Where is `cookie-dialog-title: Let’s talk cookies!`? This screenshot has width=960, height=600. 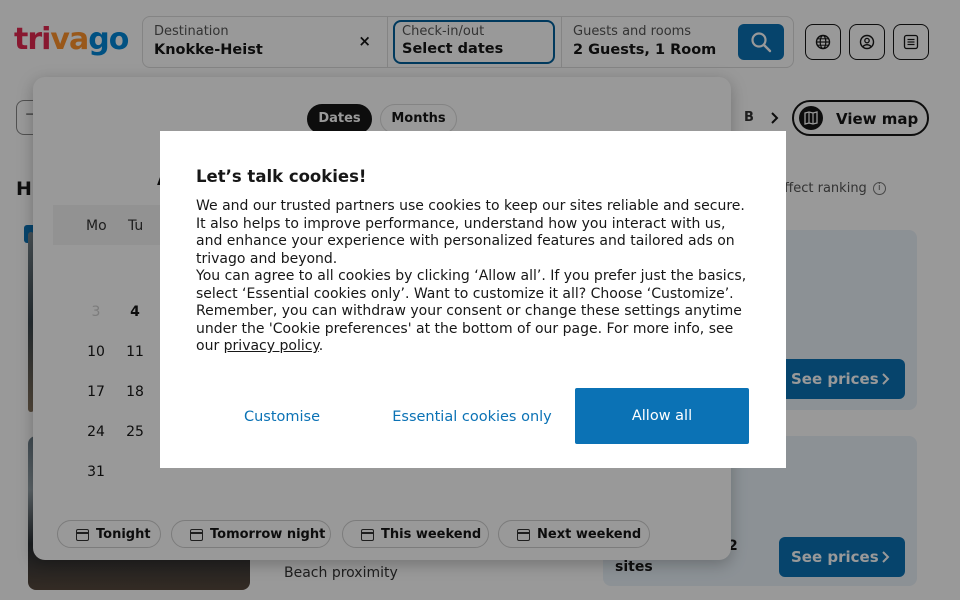 cookie-dialog-title: Let’s talk cookies! is located at coordinates (281, 176).